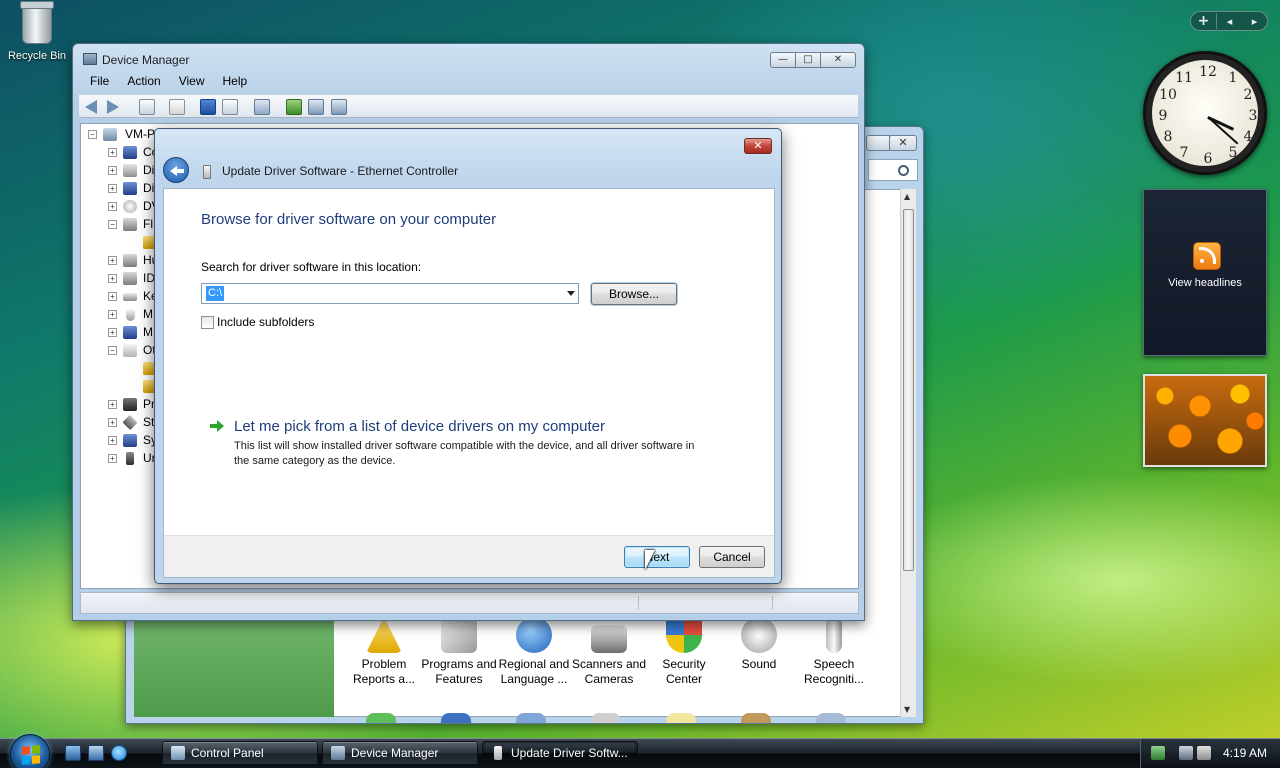  Describe the element at coordinates (1229, 21) in the screenshot. I see `sidebar-previous-button: ◂` at that location.